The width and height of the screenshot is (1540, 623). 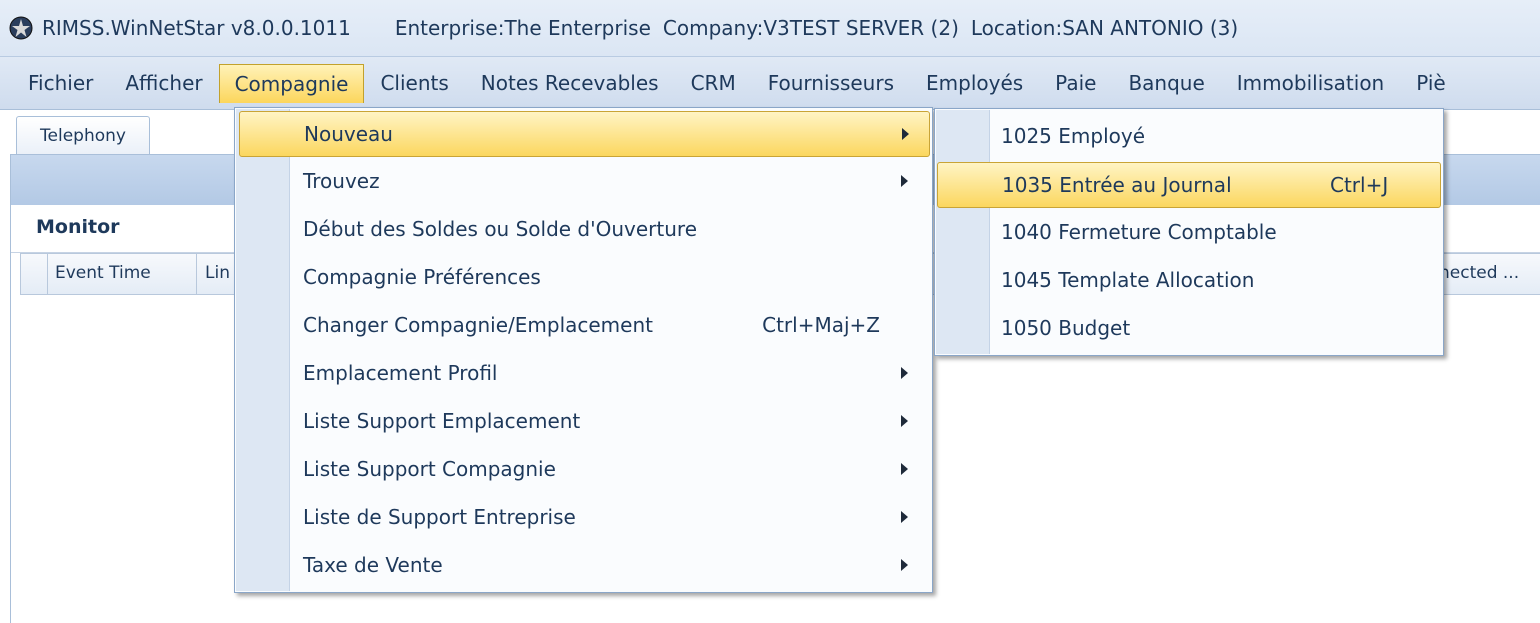 I want to click on menu-item-label: Changer Compagnie/Emplacement, so click(x=478, y=325).